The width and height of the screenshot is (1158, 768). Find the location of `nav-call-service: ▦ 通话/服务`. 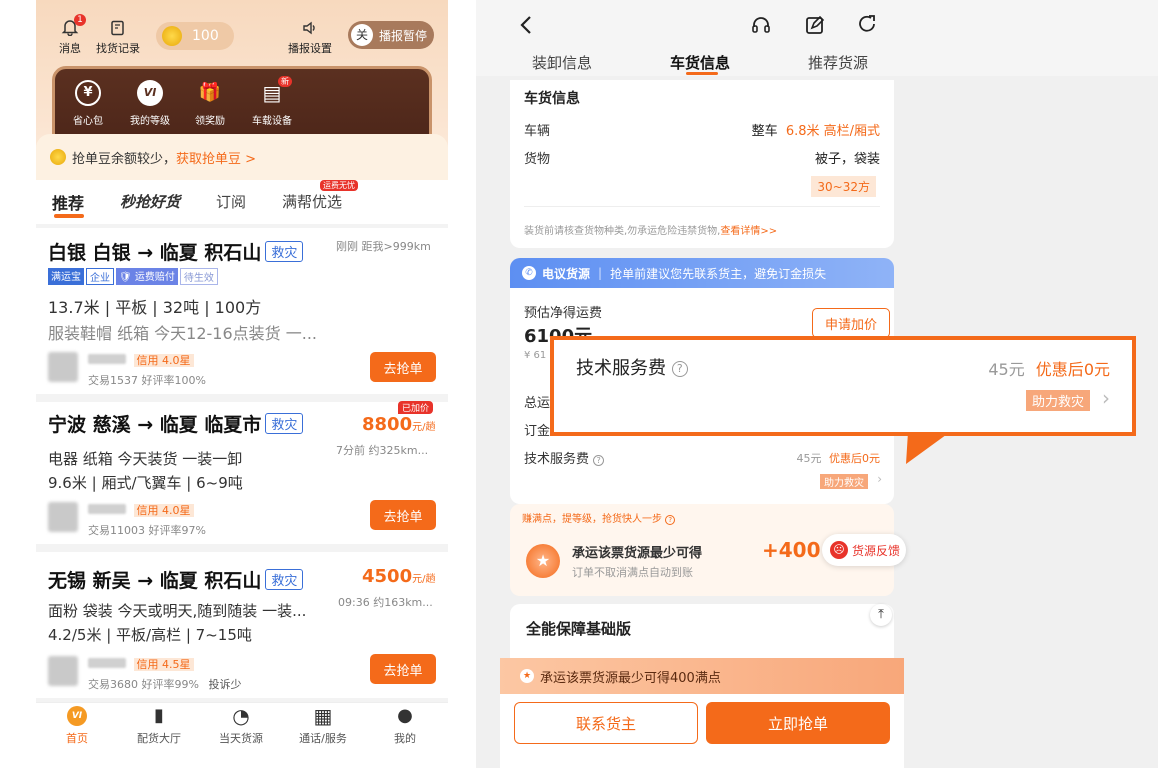

nav-call-service: ▦ 通话/服务 is located at coordinates (323, 726).